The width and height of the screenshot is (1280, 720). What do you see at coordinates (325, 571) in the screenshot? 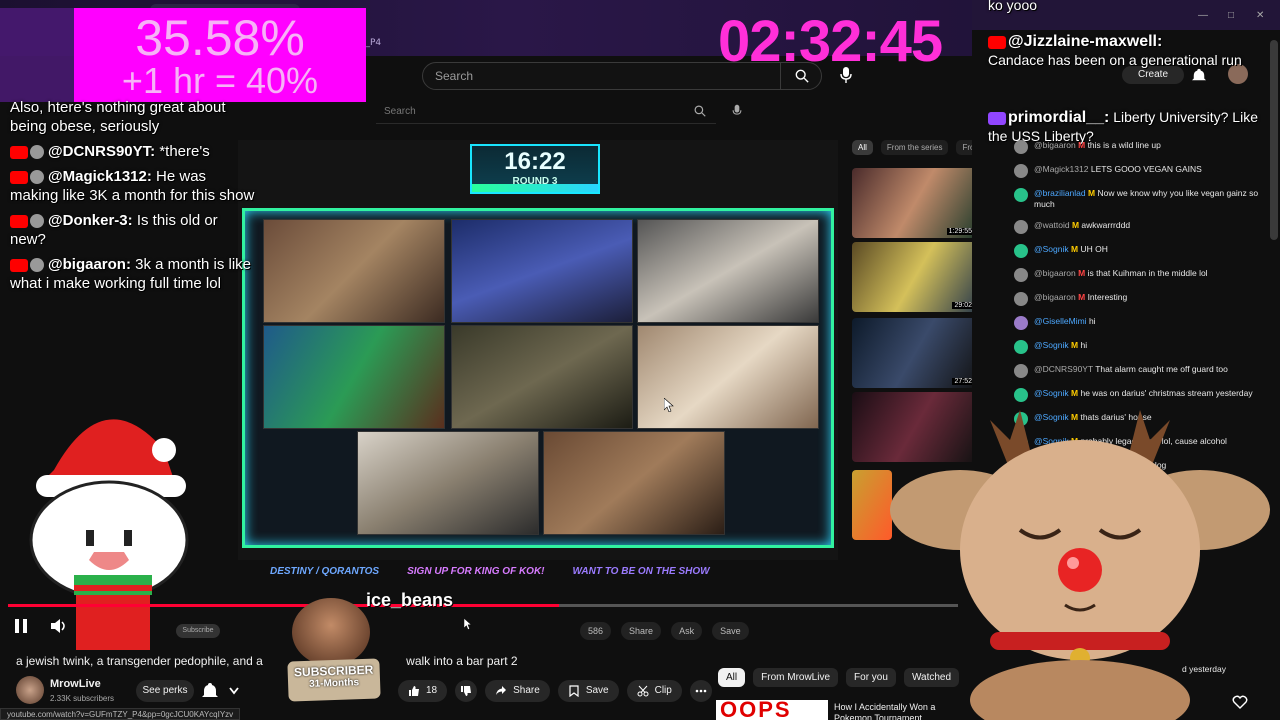
I see `ticker-item: DESTINY / QORANTOS` at bounding box center [325, 571].